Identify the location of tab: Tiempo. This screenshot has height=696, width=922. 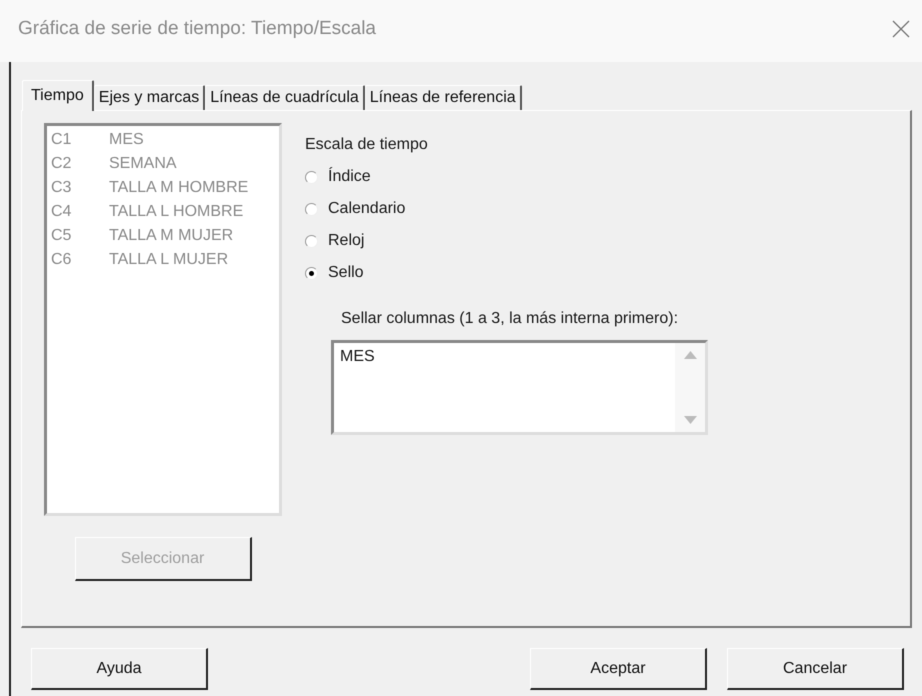
(58, 95).